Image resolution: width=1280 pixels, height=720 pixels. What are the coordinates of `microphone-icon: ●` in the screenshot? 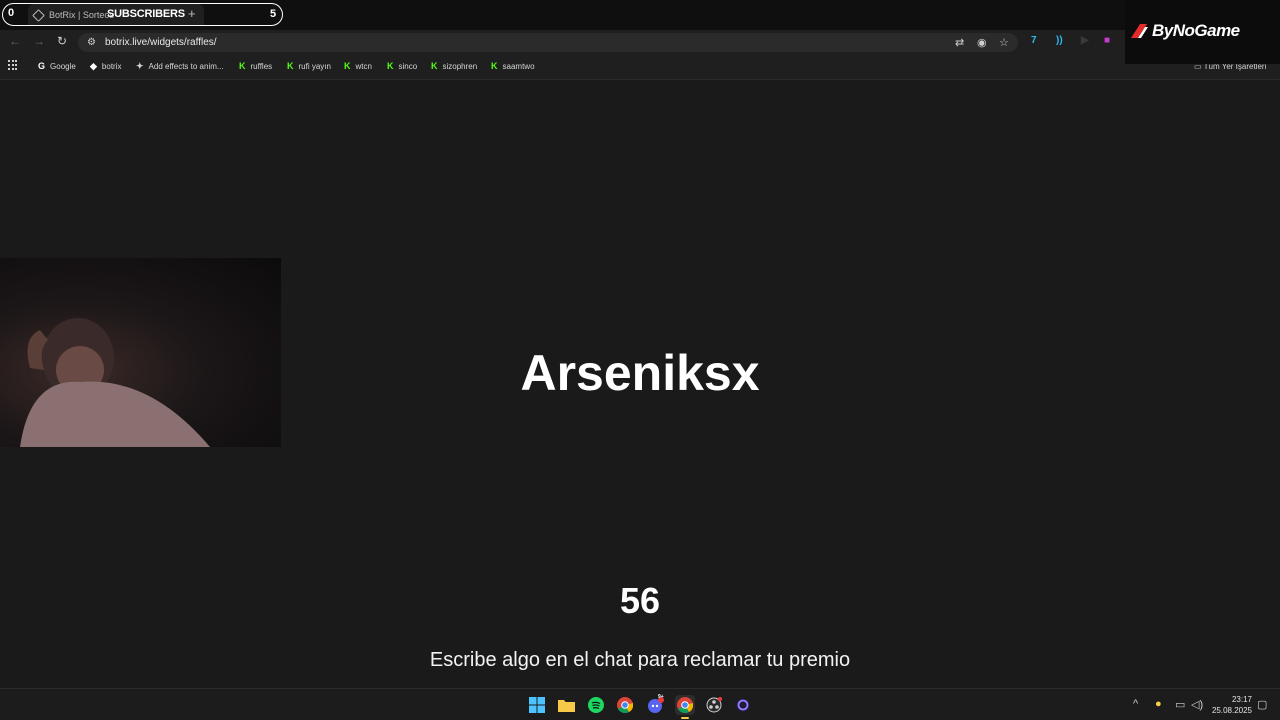 It's located at (1158, 704).